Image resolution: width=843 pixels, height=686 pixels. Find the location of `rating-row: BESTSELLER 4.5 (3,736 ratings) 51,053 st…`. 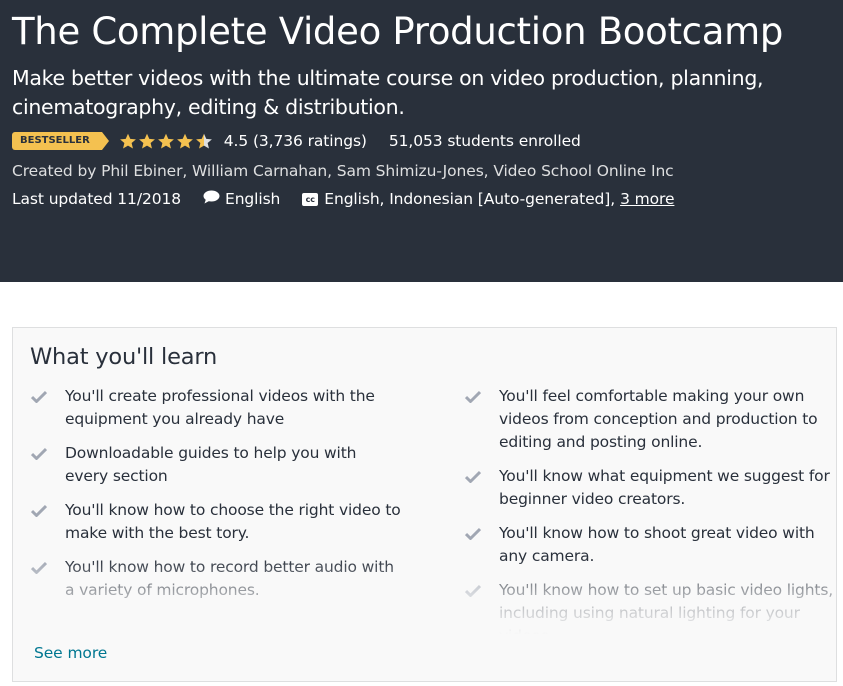

rating-row: BESTSELLER 4.5 (3,736 ratings) 51,053 st… is located at coordinates (296, 141).